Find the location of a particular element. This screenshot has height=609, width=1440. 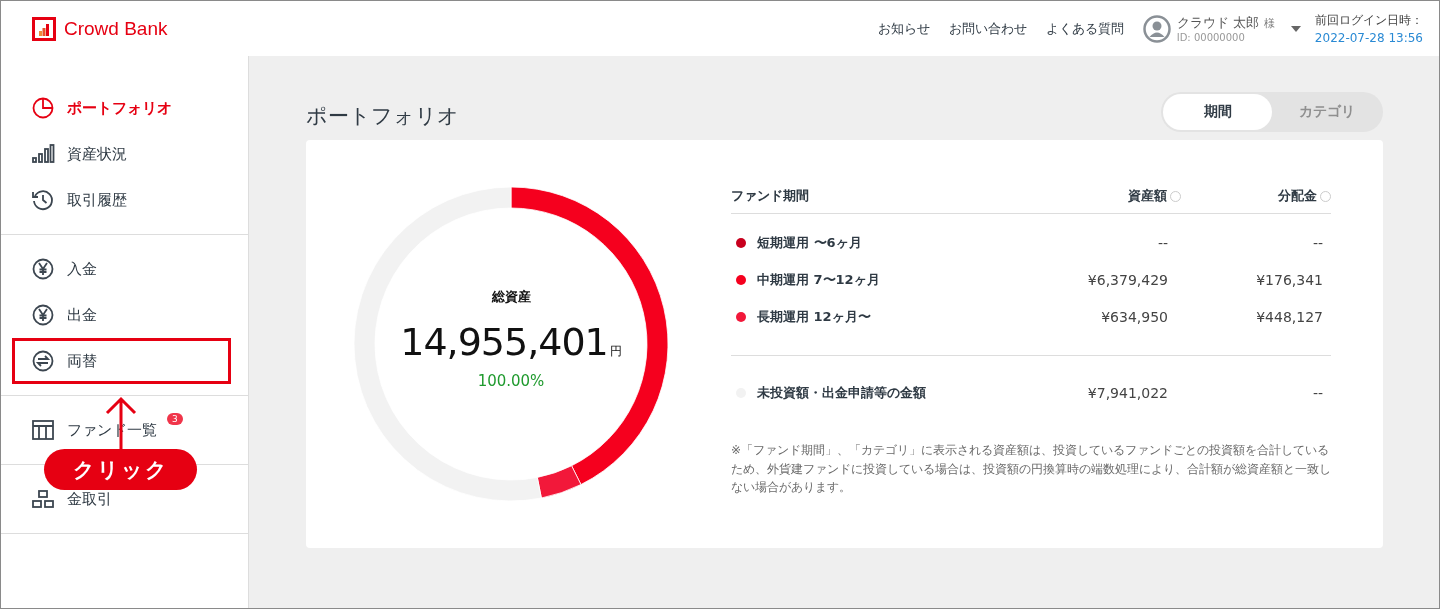

column-header: 資産額 is located at coordinates (1147, 196).